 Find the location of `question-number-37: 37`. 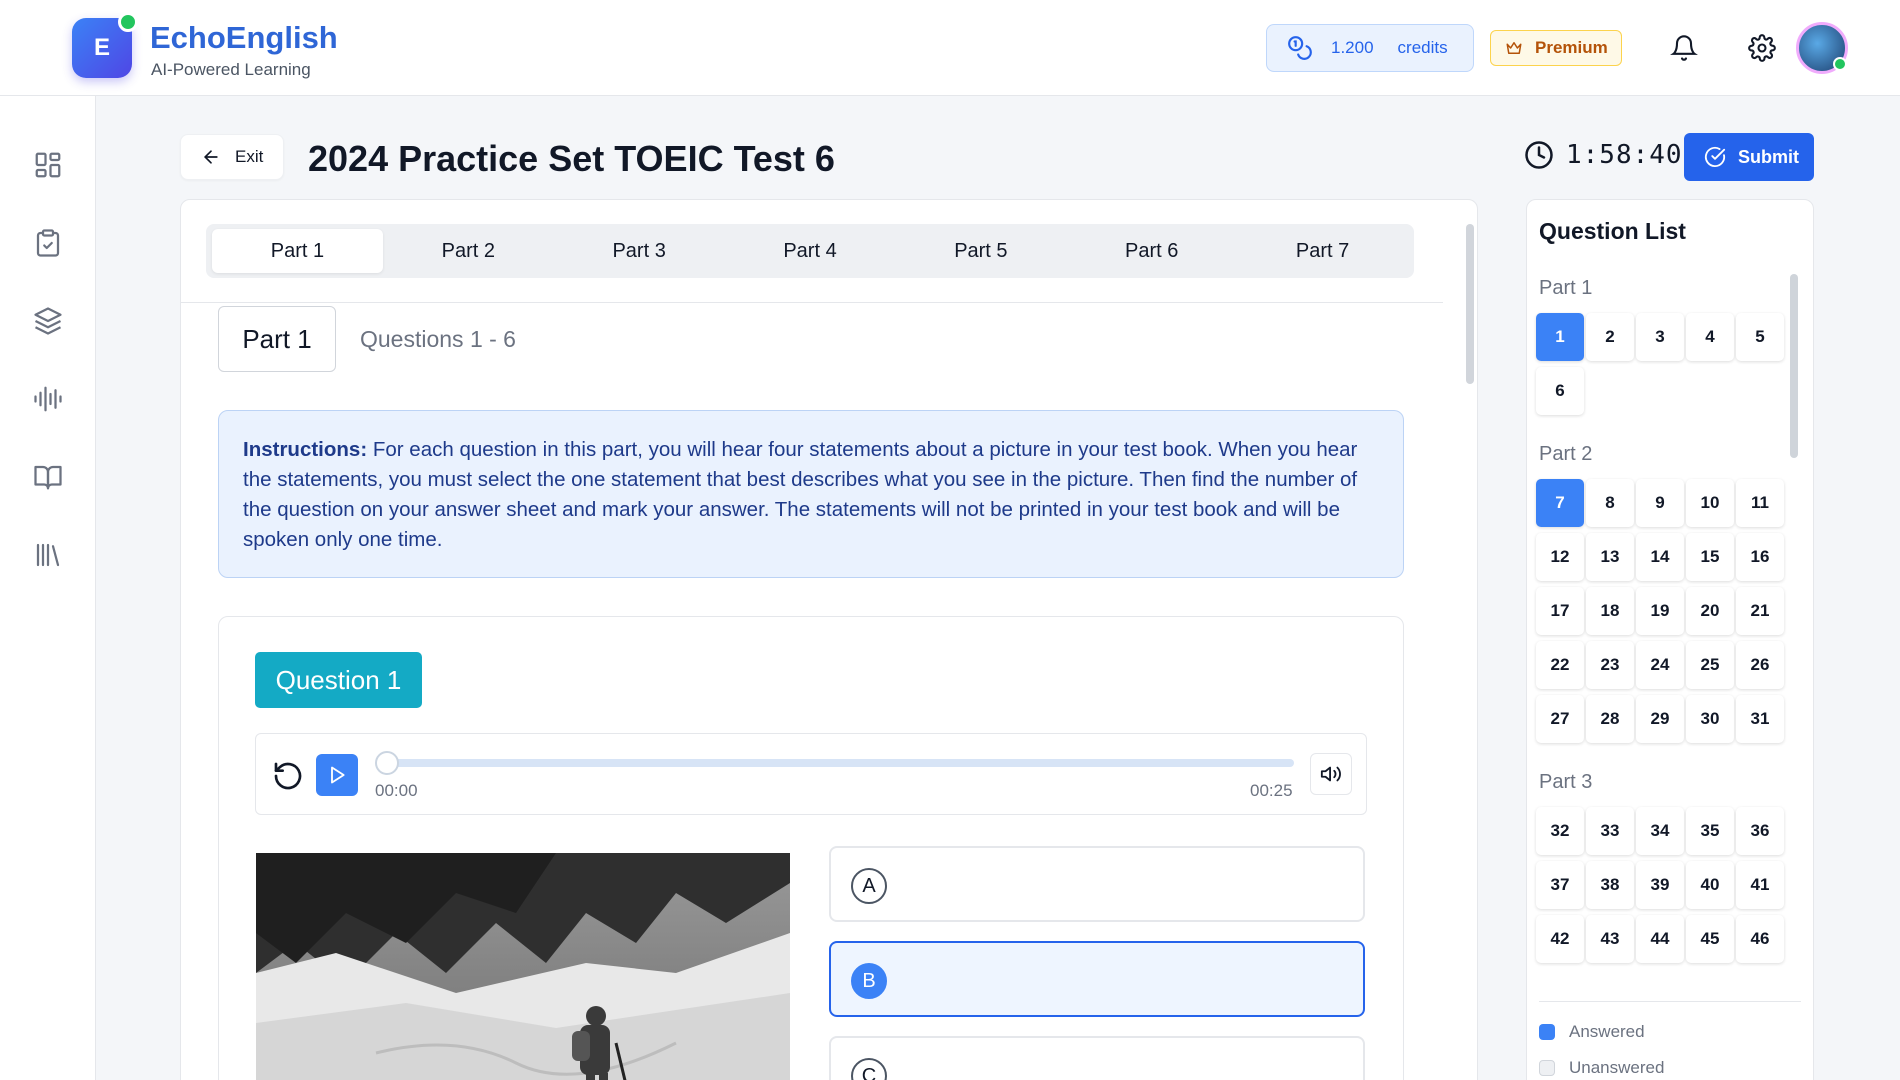

question-number-37: 37 is located at coordinates (1560, 885).